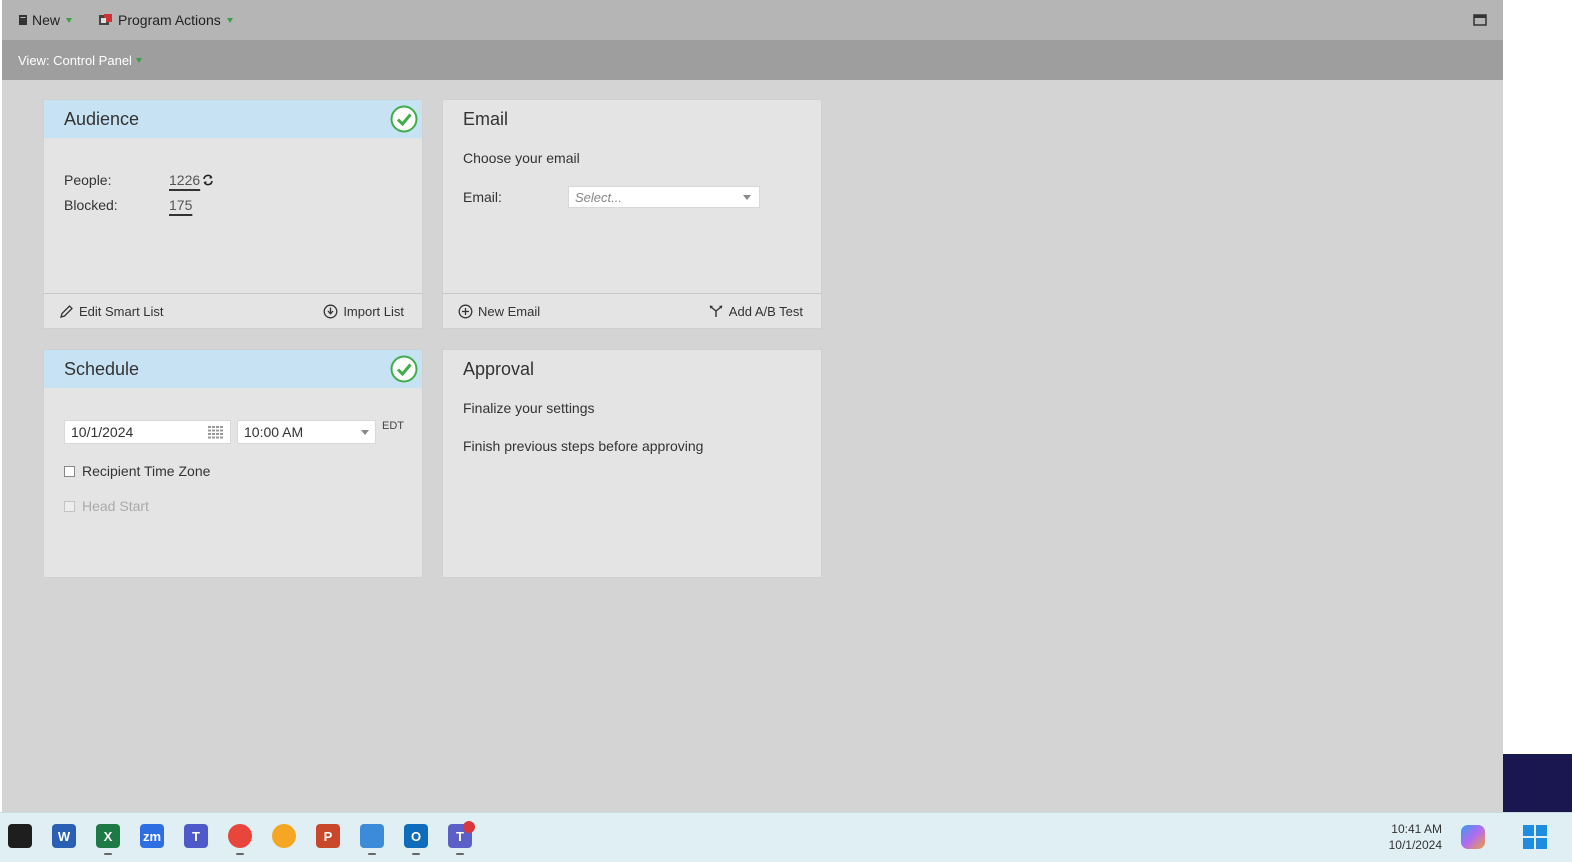 The image size is (1572, 862). What do you see at coordinates (1535, 837) in the screenshot?
I see `start-icon` at bounding box center [1535, 837].